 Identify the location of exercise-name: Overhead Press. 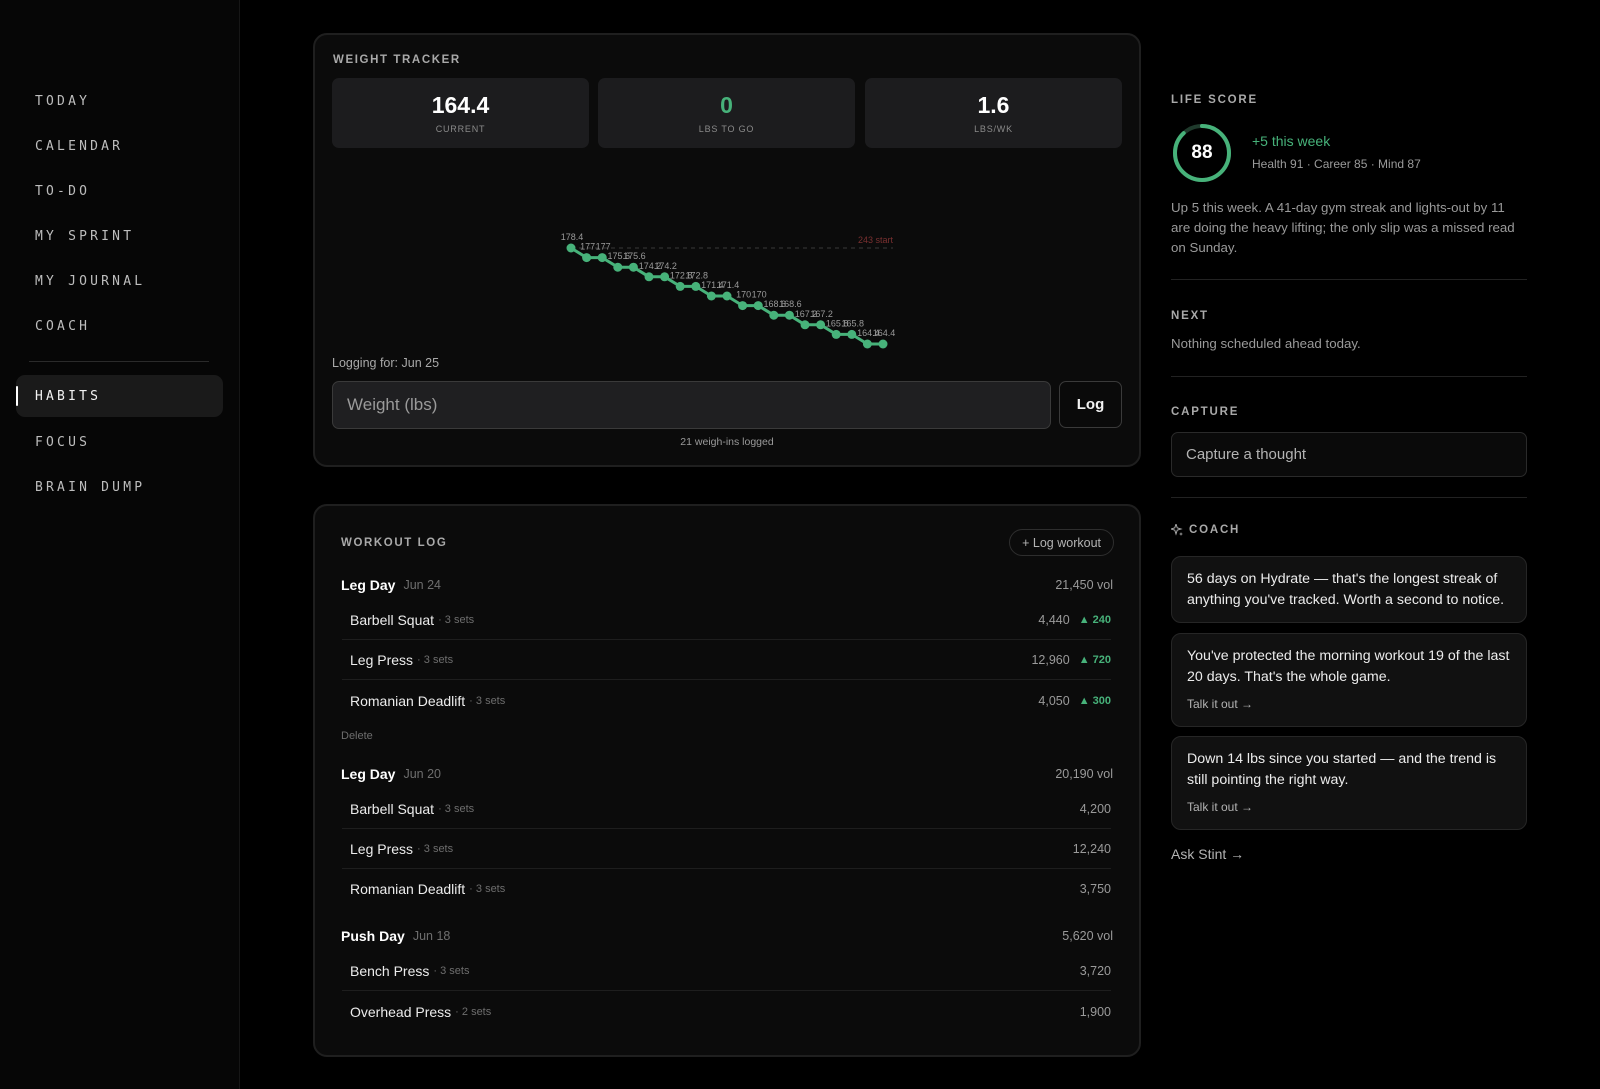
(401, 1012).